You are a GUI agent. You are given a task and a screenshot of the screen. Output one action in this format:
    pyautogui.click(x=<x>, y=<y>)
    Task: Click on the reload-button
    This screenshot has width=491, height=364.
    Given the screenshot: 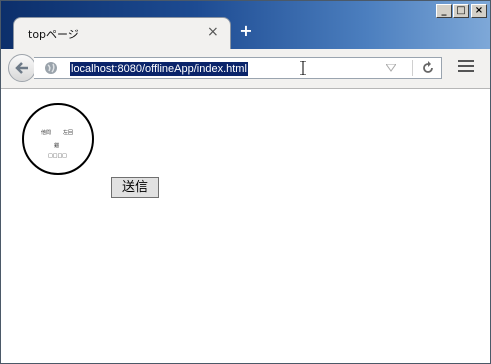 What is the action you would take?
    pyautogui.click(x=426, y=68)
    